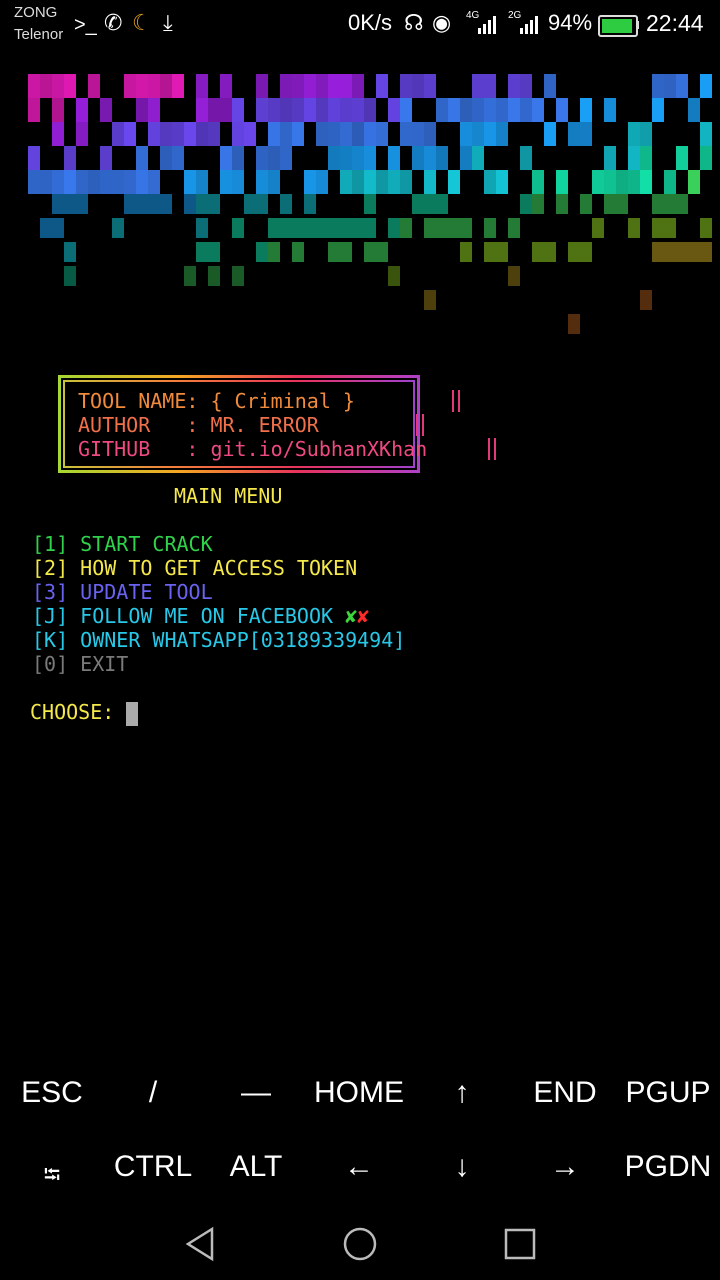 The width and height of the screenshot is (720, 1280). What do you see at coordinates (442, 22) in the screenshot?
I see `eye-icon: ◉` at bounding box center [442, 22].